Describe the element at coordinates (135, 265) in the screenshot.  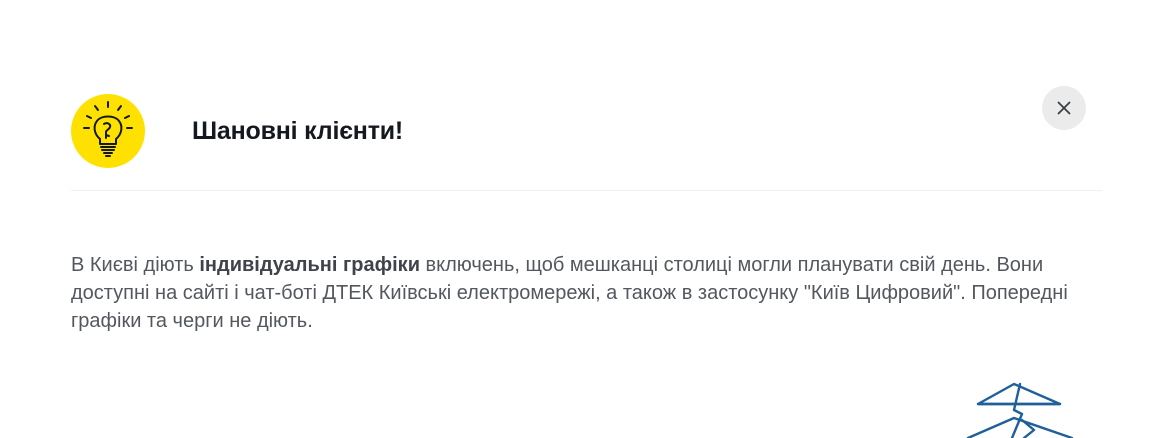
I see `message-text-start: В Києві діють` at that location.